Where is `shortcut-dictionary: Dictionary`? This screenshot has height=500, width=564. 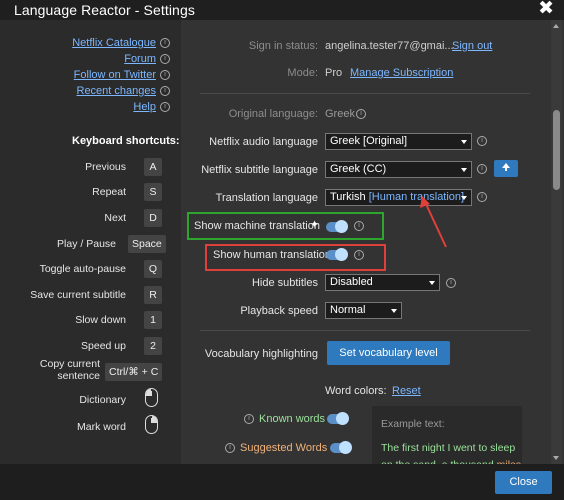 shortcut-dictionary: Dictionary is located at coordinates (85, 398).